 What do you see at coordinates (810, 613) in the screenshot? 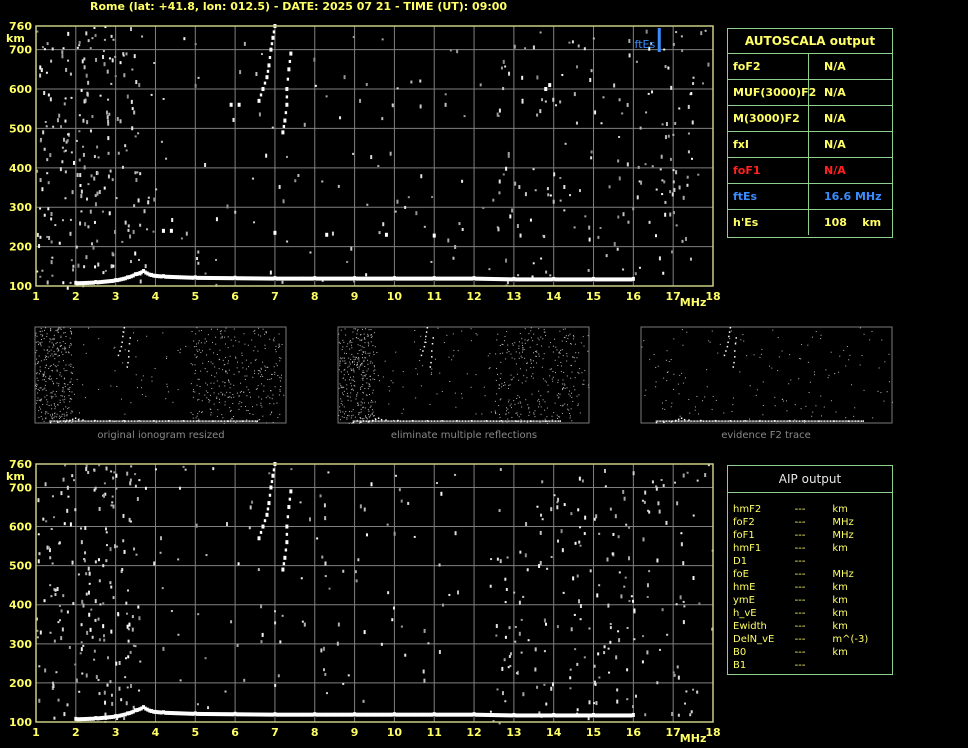
I see `aip-row: h_vE --- km` at bounding box center [810, 613].